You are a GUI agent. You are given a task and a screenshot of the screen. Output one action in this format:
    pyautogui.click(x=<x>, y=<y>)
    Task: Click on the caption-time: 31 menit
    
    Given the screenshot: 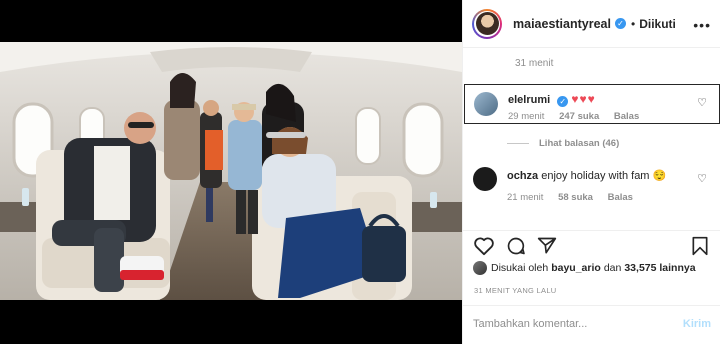 What is the action you would take?
    pyautogui.click(x=534, y=63)
    